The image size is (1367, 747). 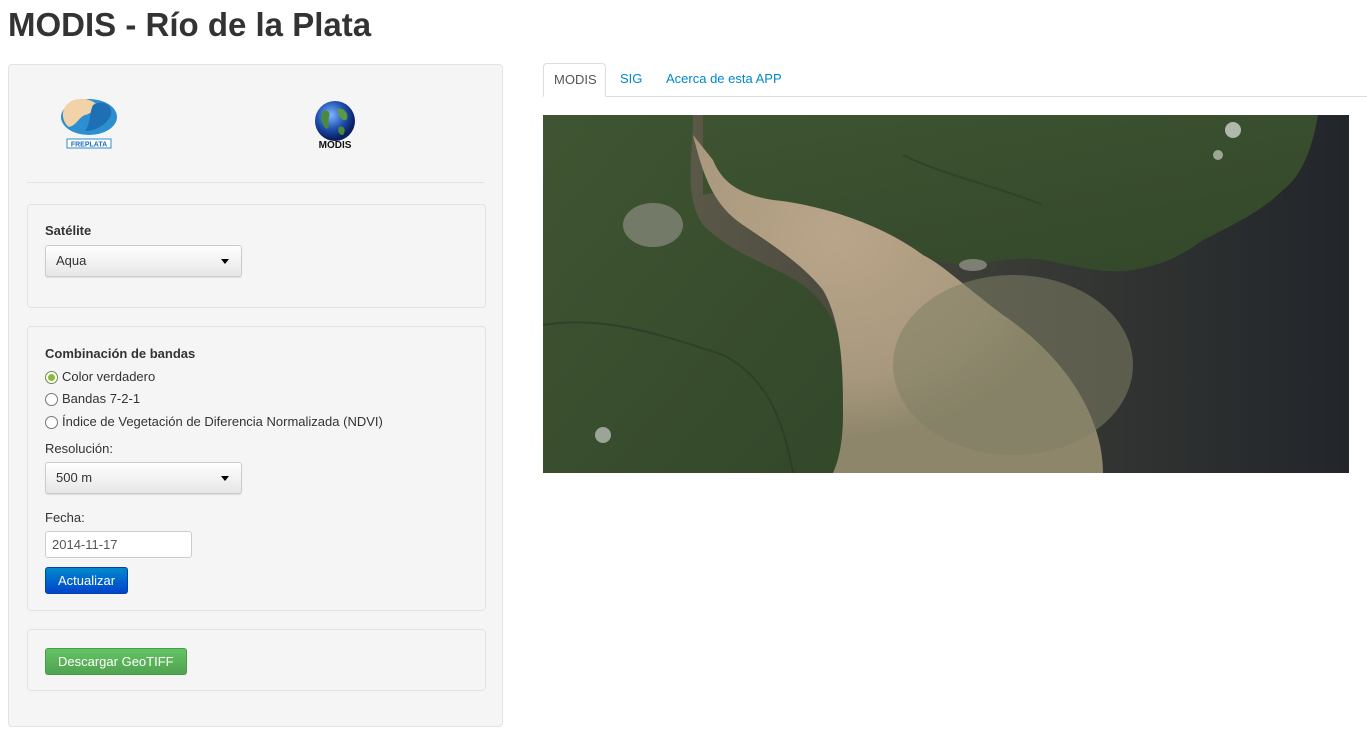 I want to click on radio-checked-icon, so click(x=51, y=377).